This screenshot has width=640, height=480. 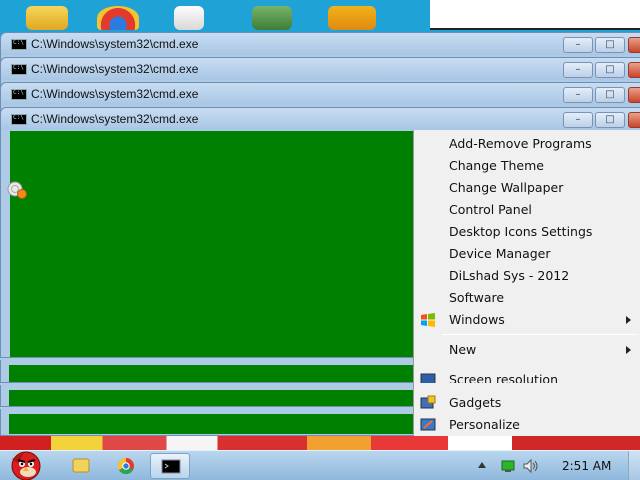 I want to click on menu-item-personalize: Personalize, so click(x=527, y=425).